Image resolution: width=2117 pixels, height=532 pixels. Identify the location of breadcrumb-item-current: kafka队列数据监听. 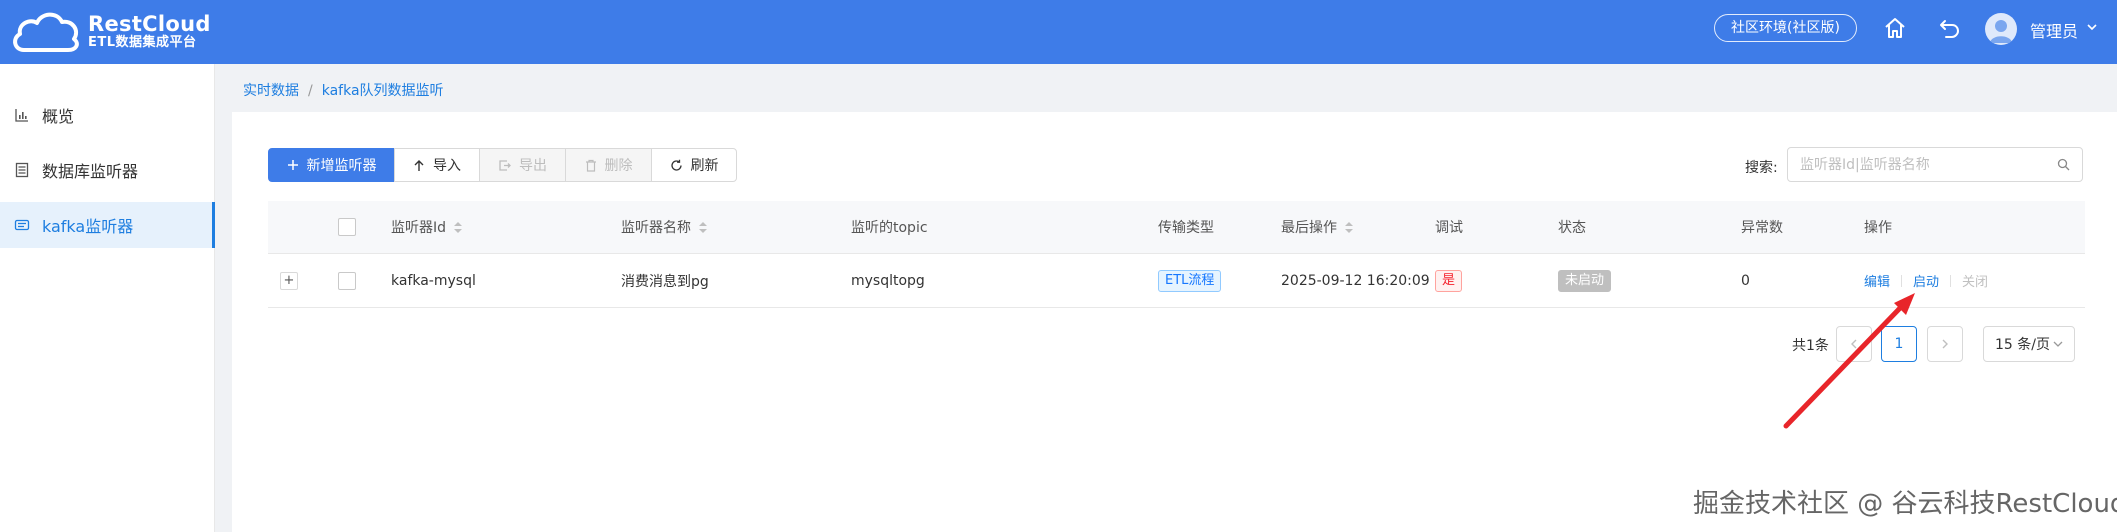
(383, 91).